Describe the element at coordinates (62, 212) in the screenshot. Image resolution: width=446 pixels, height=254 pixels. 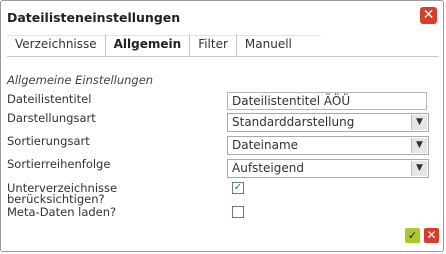
I see `metadata-label: Meta-Daten laden?` at that location.